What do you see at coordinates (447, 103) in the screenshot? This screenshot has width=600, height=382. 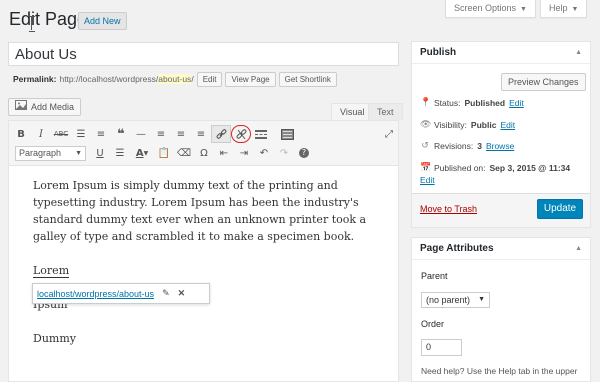 I see `status-label: Status:` at bounding box center [447, 103].